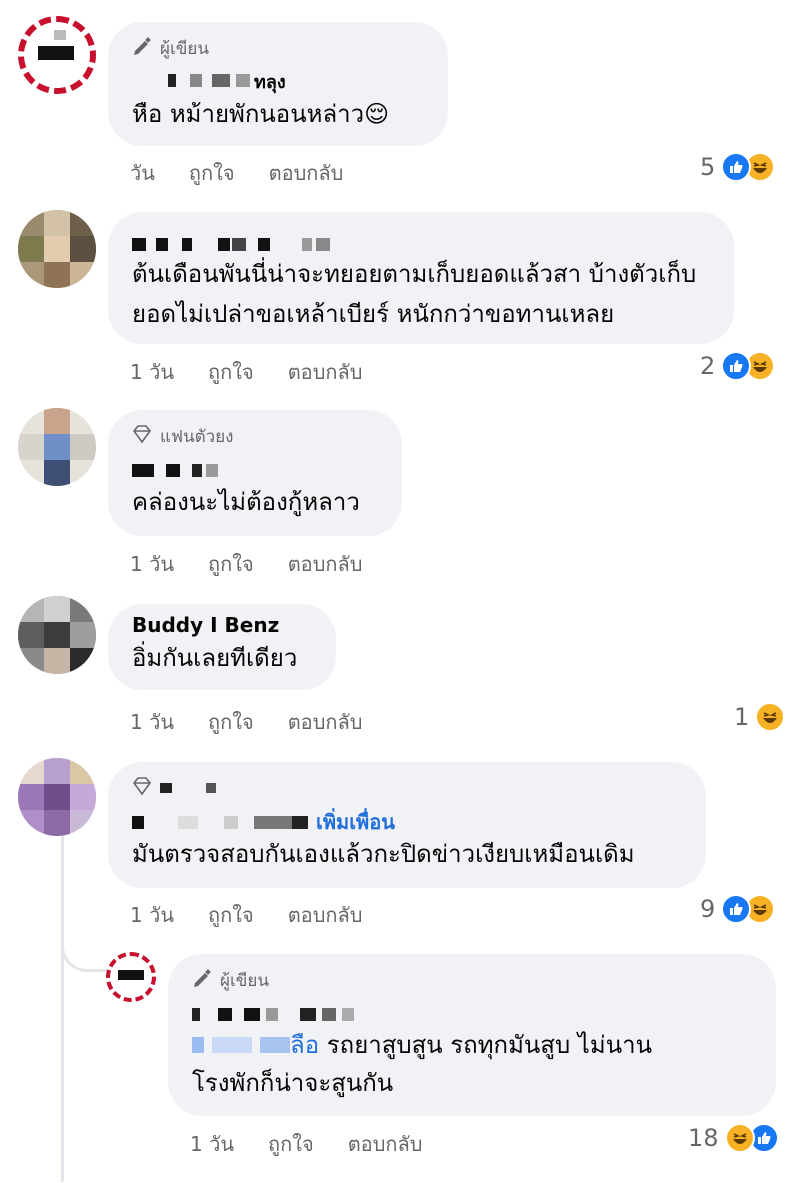 This screenshot has width=800, height=1183. What do you see at coordinates (197, 436) in the screenshot?
I see `badge-label: แฟนตัวยง` at bounding box center [197, 436].